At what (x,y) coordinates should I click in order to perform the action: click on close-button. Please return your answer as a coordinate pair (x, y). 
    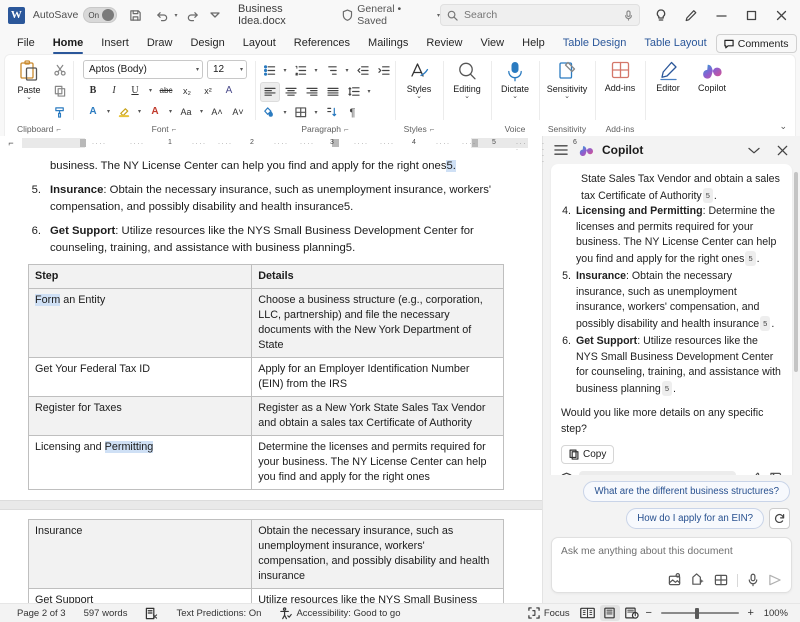
    Looking at the image, I should click on (781, 15).